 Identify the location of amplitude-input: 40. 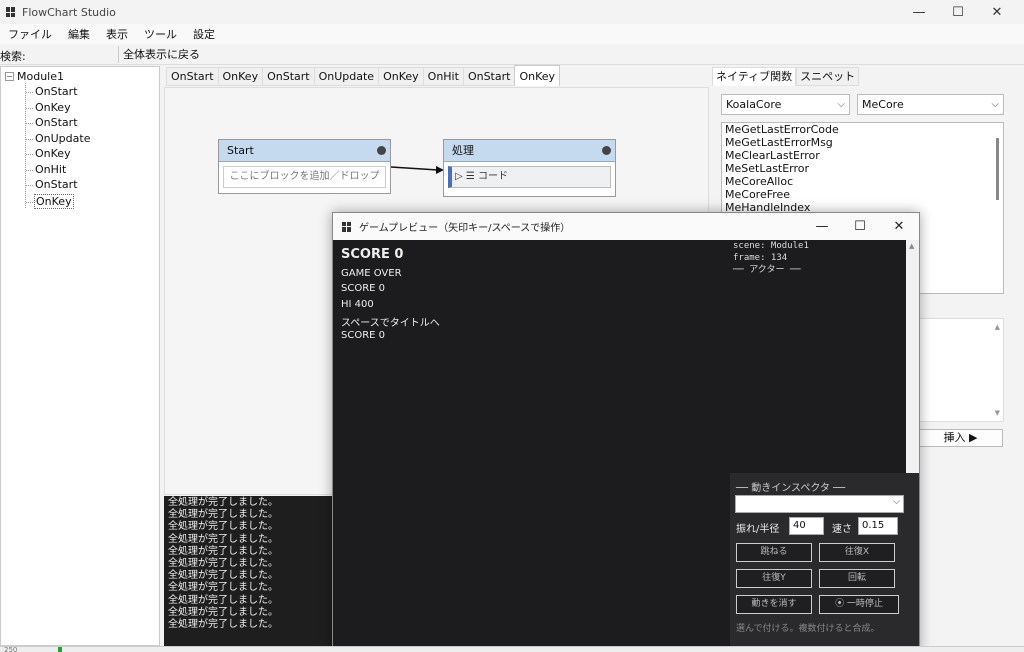
(806, 526).